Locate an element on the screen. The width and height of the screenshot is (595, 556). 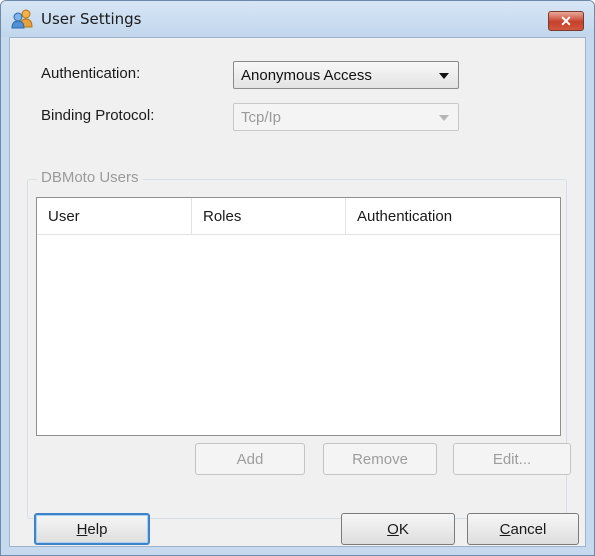
ok-button: OK is located at coordinates (398, 529).